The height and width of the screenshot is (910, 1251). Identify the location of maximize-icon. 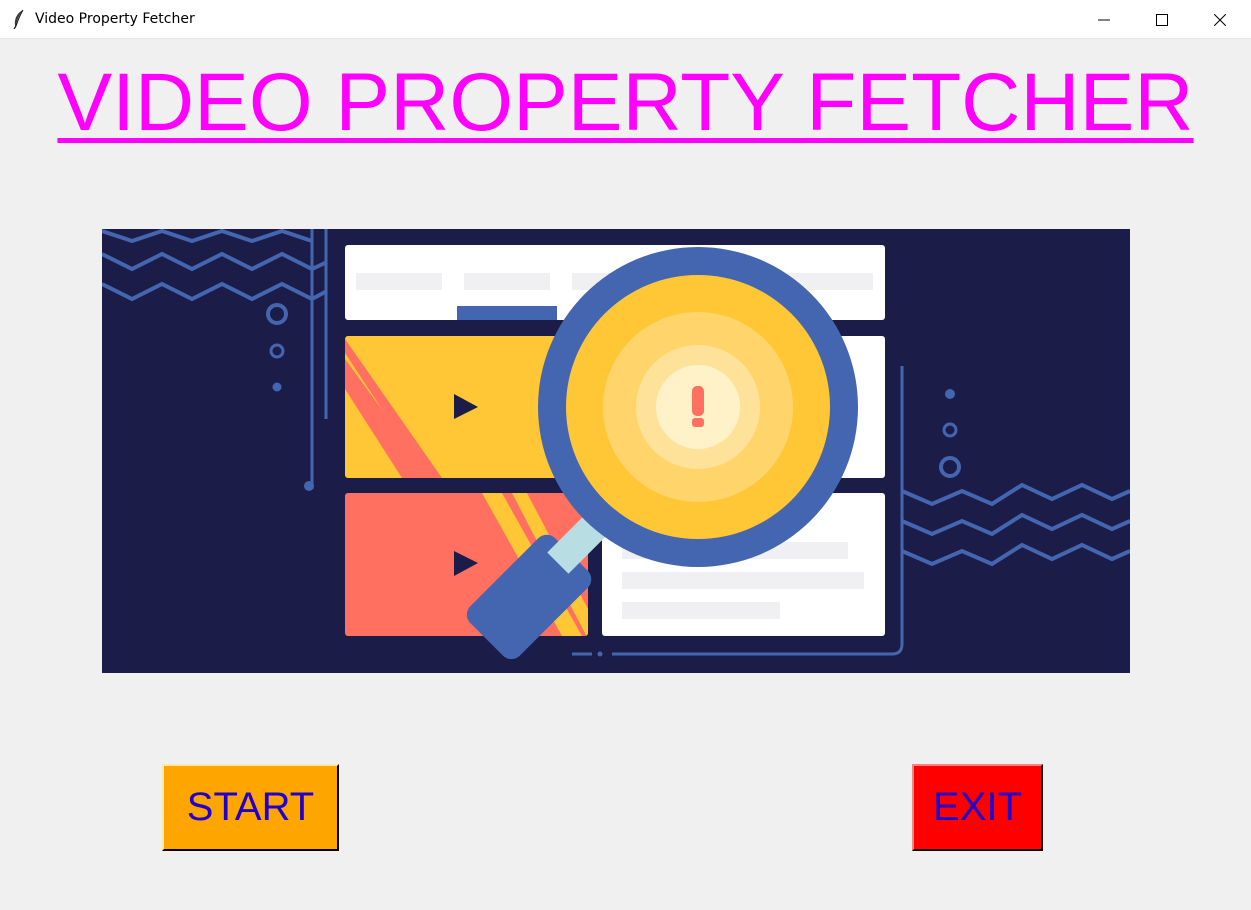
(1162, 19).